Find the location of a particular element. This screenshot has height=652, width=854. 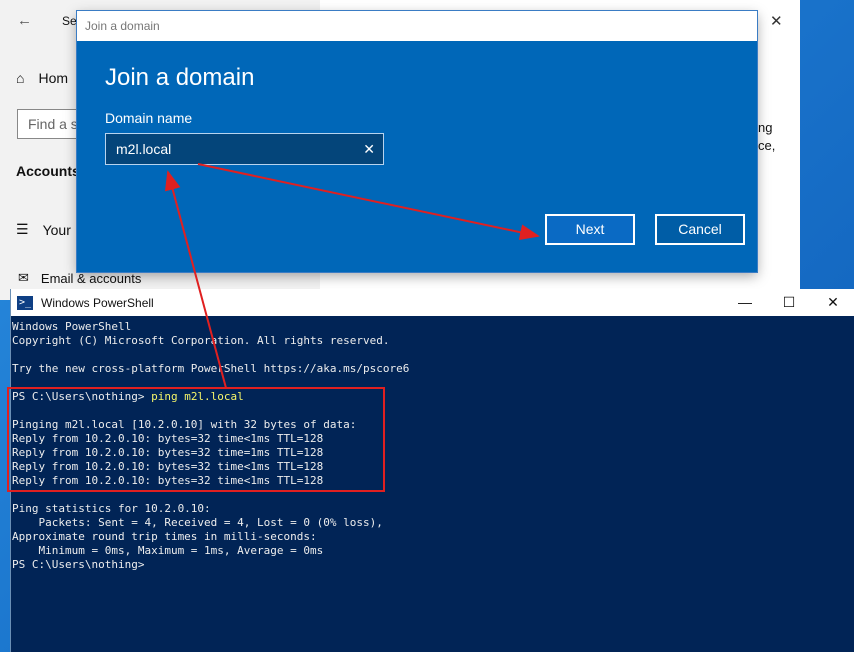

dialog-titlebar: Join a domain is located at coordinates (417, 26).